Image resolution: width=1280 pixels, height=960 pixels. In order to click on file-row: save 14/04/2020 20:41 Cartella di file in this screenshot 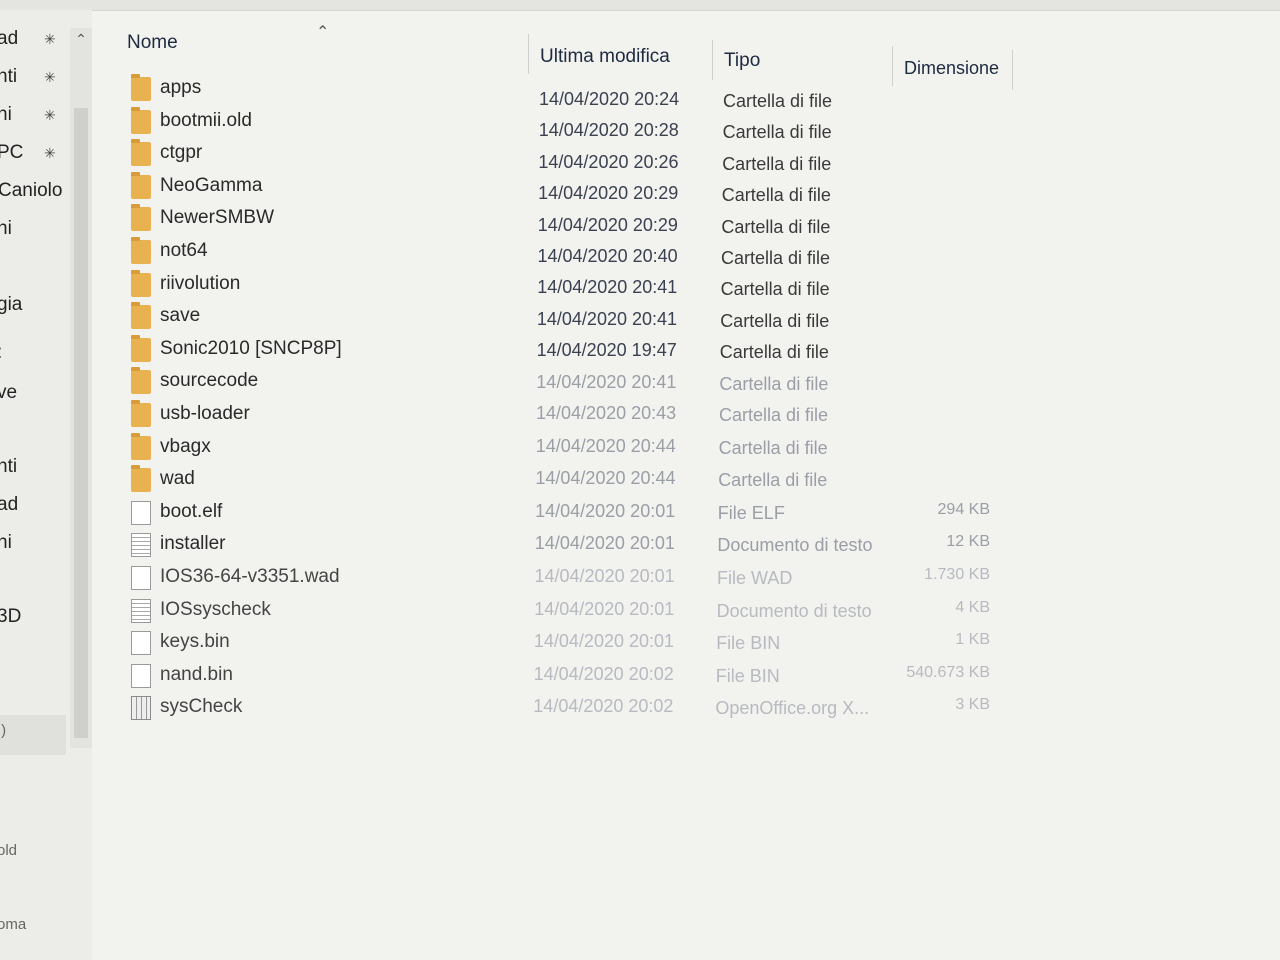, I will do `click(565, 317)`.